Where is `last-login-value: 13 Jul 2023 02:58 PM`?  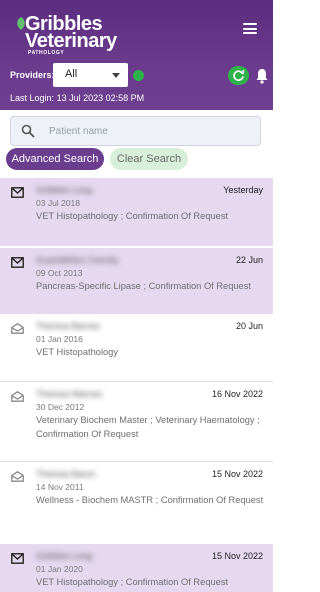 last-login-value: 13 Jul 2023 02:58 PM is located at coordinates (100, 98).